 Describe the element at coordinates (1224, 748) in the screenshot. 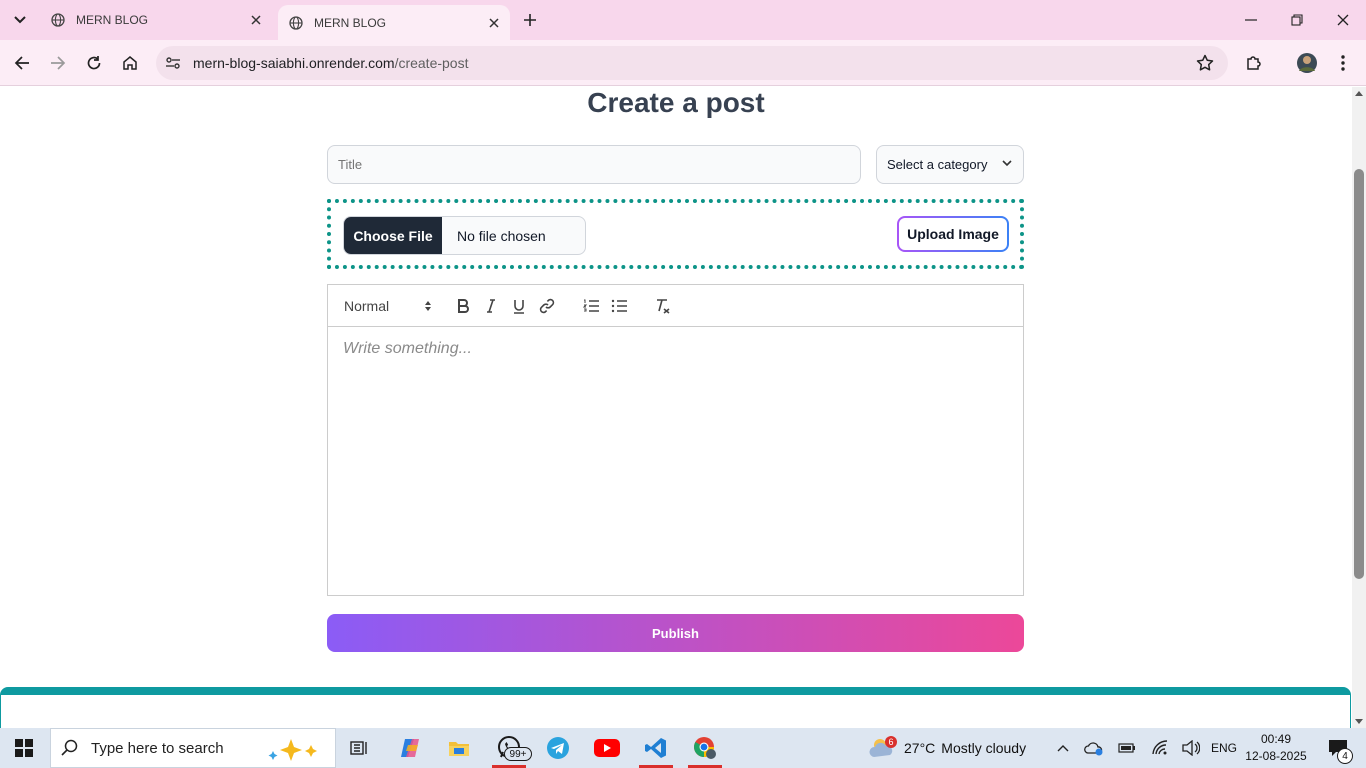

I see `language-indicator: ENG` at that location.